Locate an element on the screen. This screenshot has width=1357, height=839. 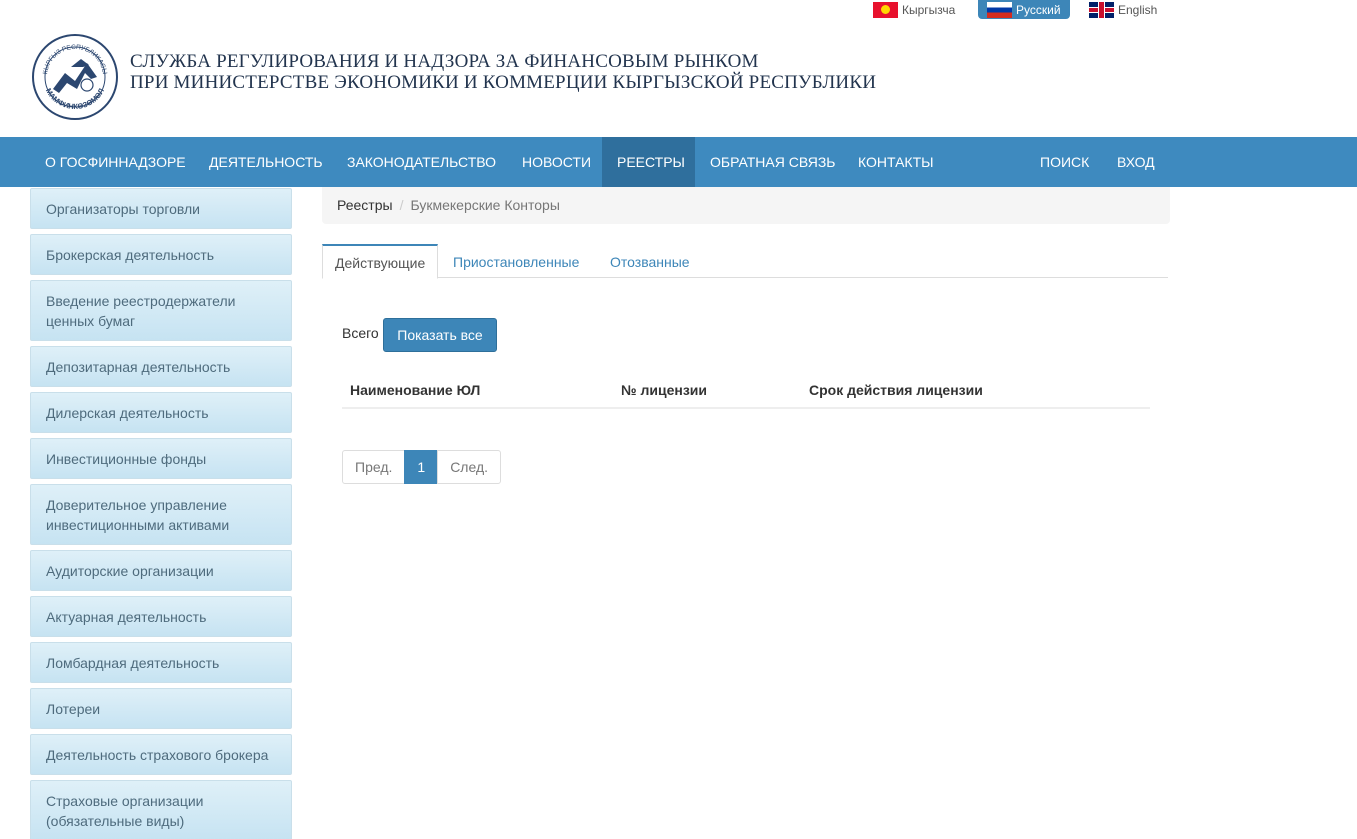
eagle-emblem-icon: КЫРГЫЗ РЕСПУБЛИКАСЫ МАМФИНКӨЗӨМӨЛ is located at coordinates (75, 77).